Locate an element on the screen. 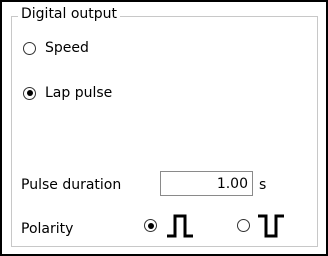 This screenshot has width=328, height=256. lap-pulse-option: Lap pulse is located at coordinates (67, 93).